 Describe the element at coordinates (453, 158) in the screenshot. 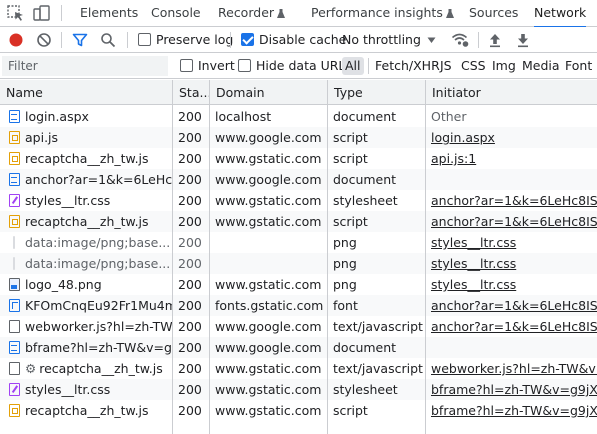

I see `initiator-link: api.js:1` at that location.